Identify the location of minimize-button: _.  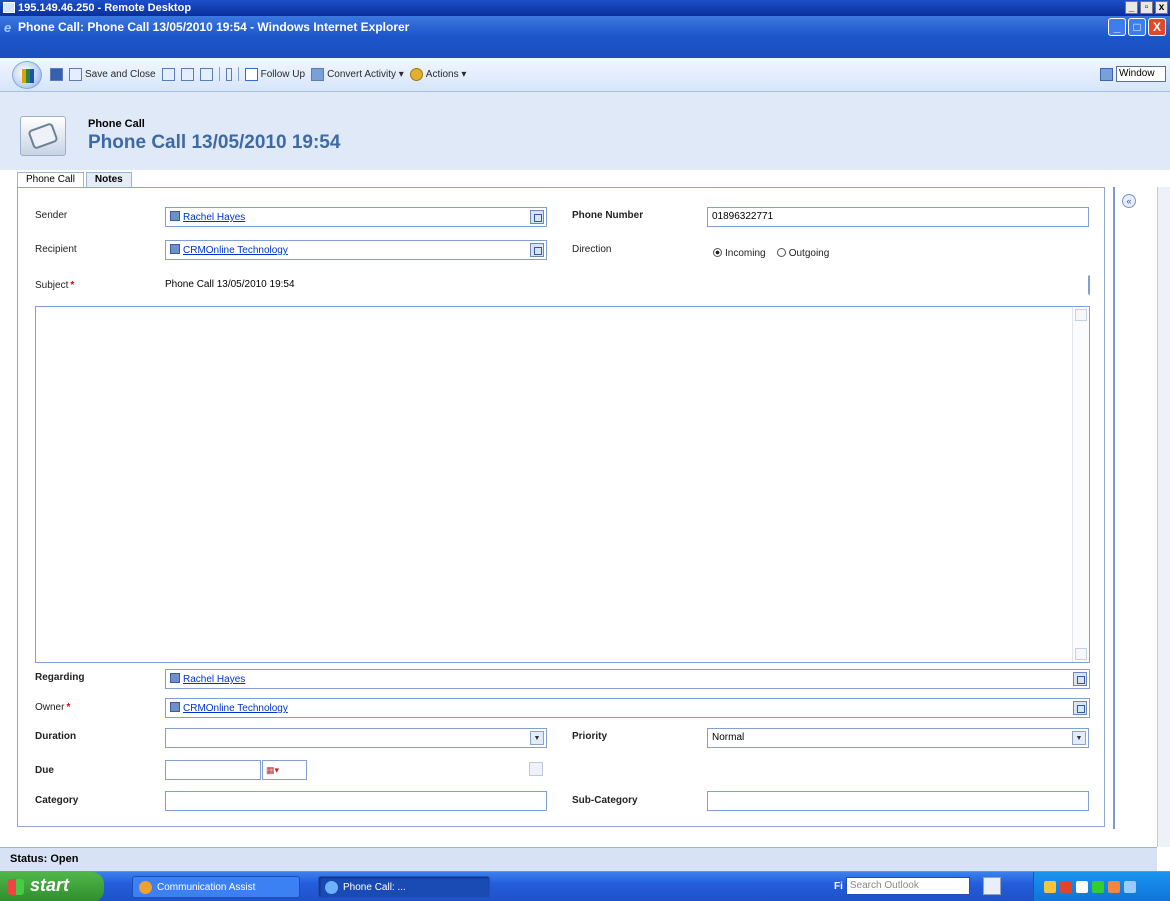
(1117, 27).